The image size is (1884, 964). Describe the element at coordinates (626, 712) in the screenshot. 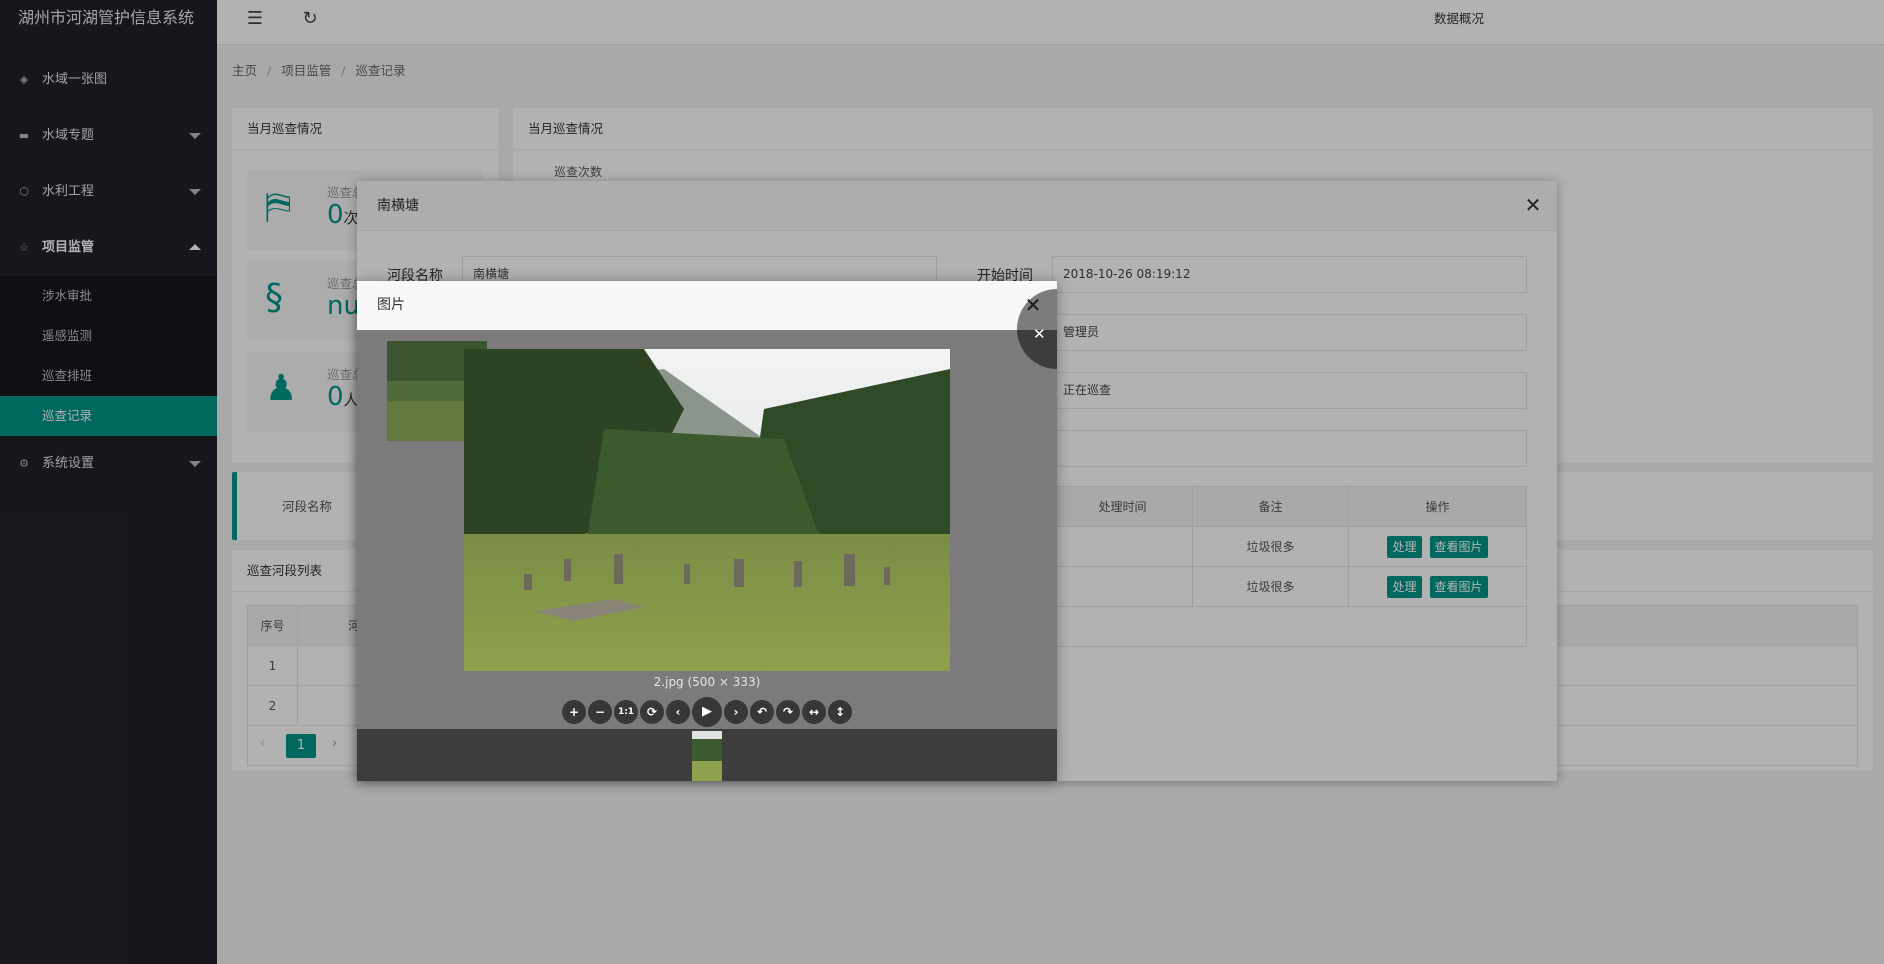

I see `actual-size-icon: 1:1` at that location.